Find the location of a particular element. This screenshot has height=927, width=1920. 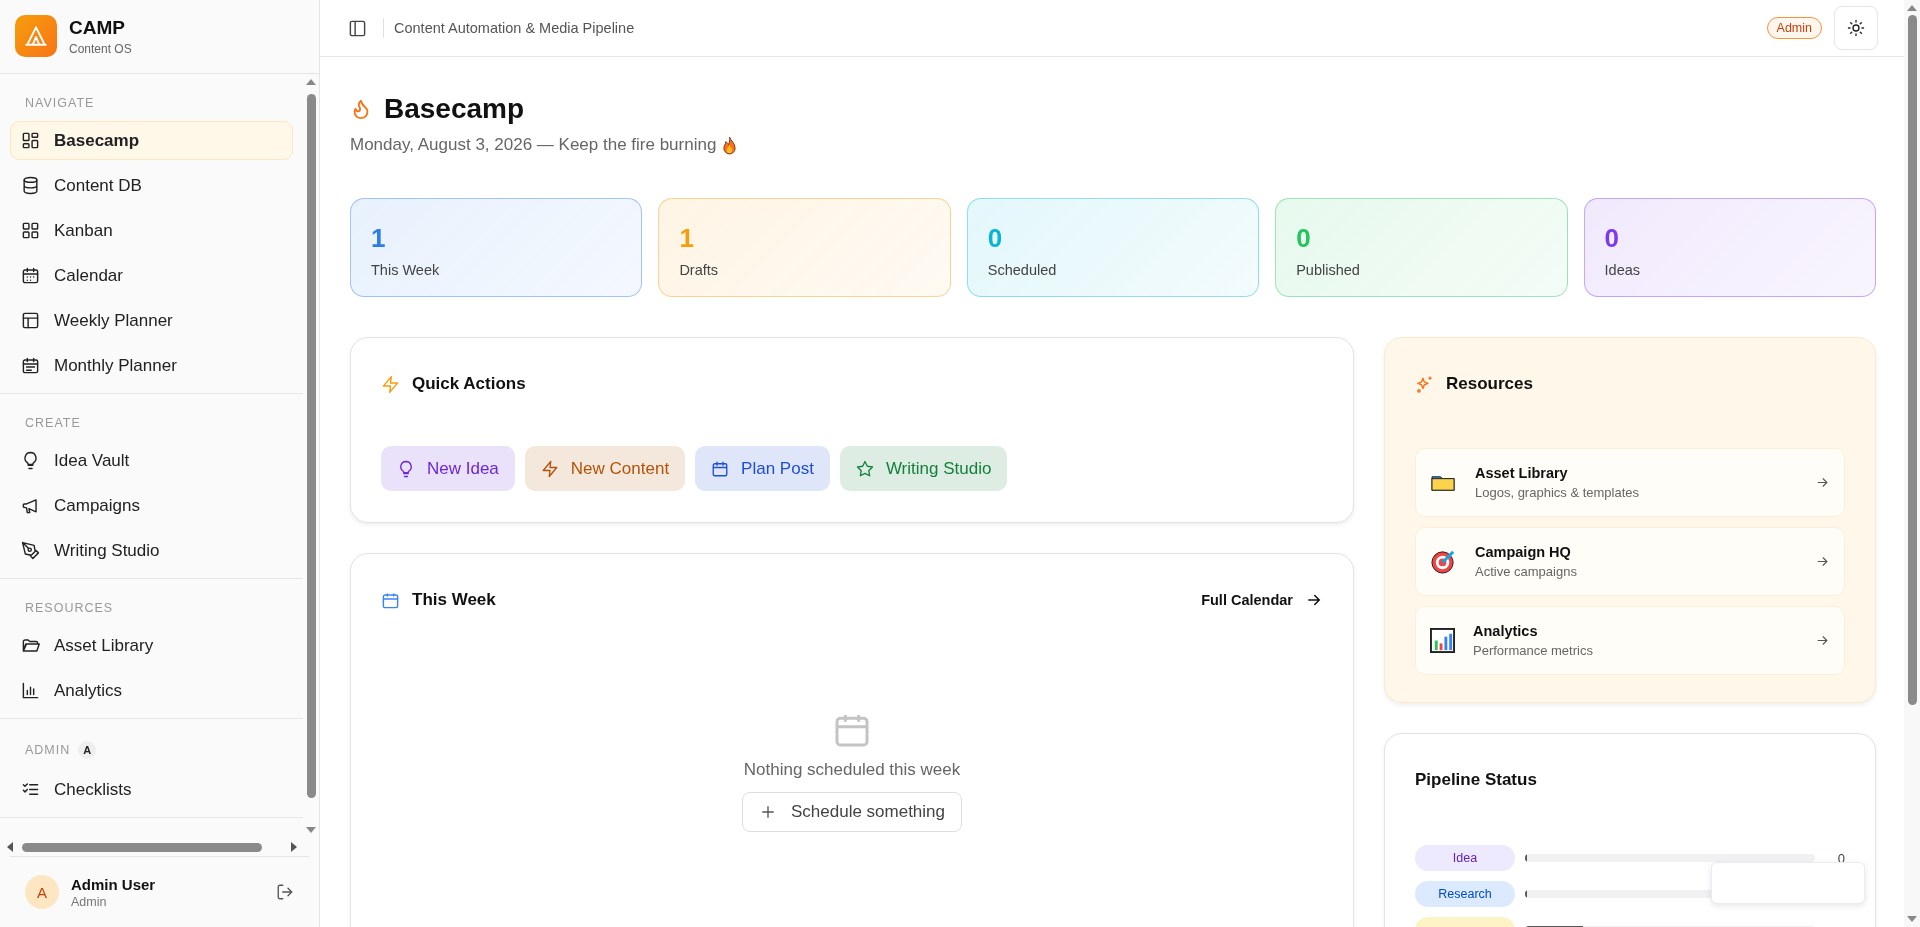

card-title: Quick Actions is located at coordinates (469, 384).